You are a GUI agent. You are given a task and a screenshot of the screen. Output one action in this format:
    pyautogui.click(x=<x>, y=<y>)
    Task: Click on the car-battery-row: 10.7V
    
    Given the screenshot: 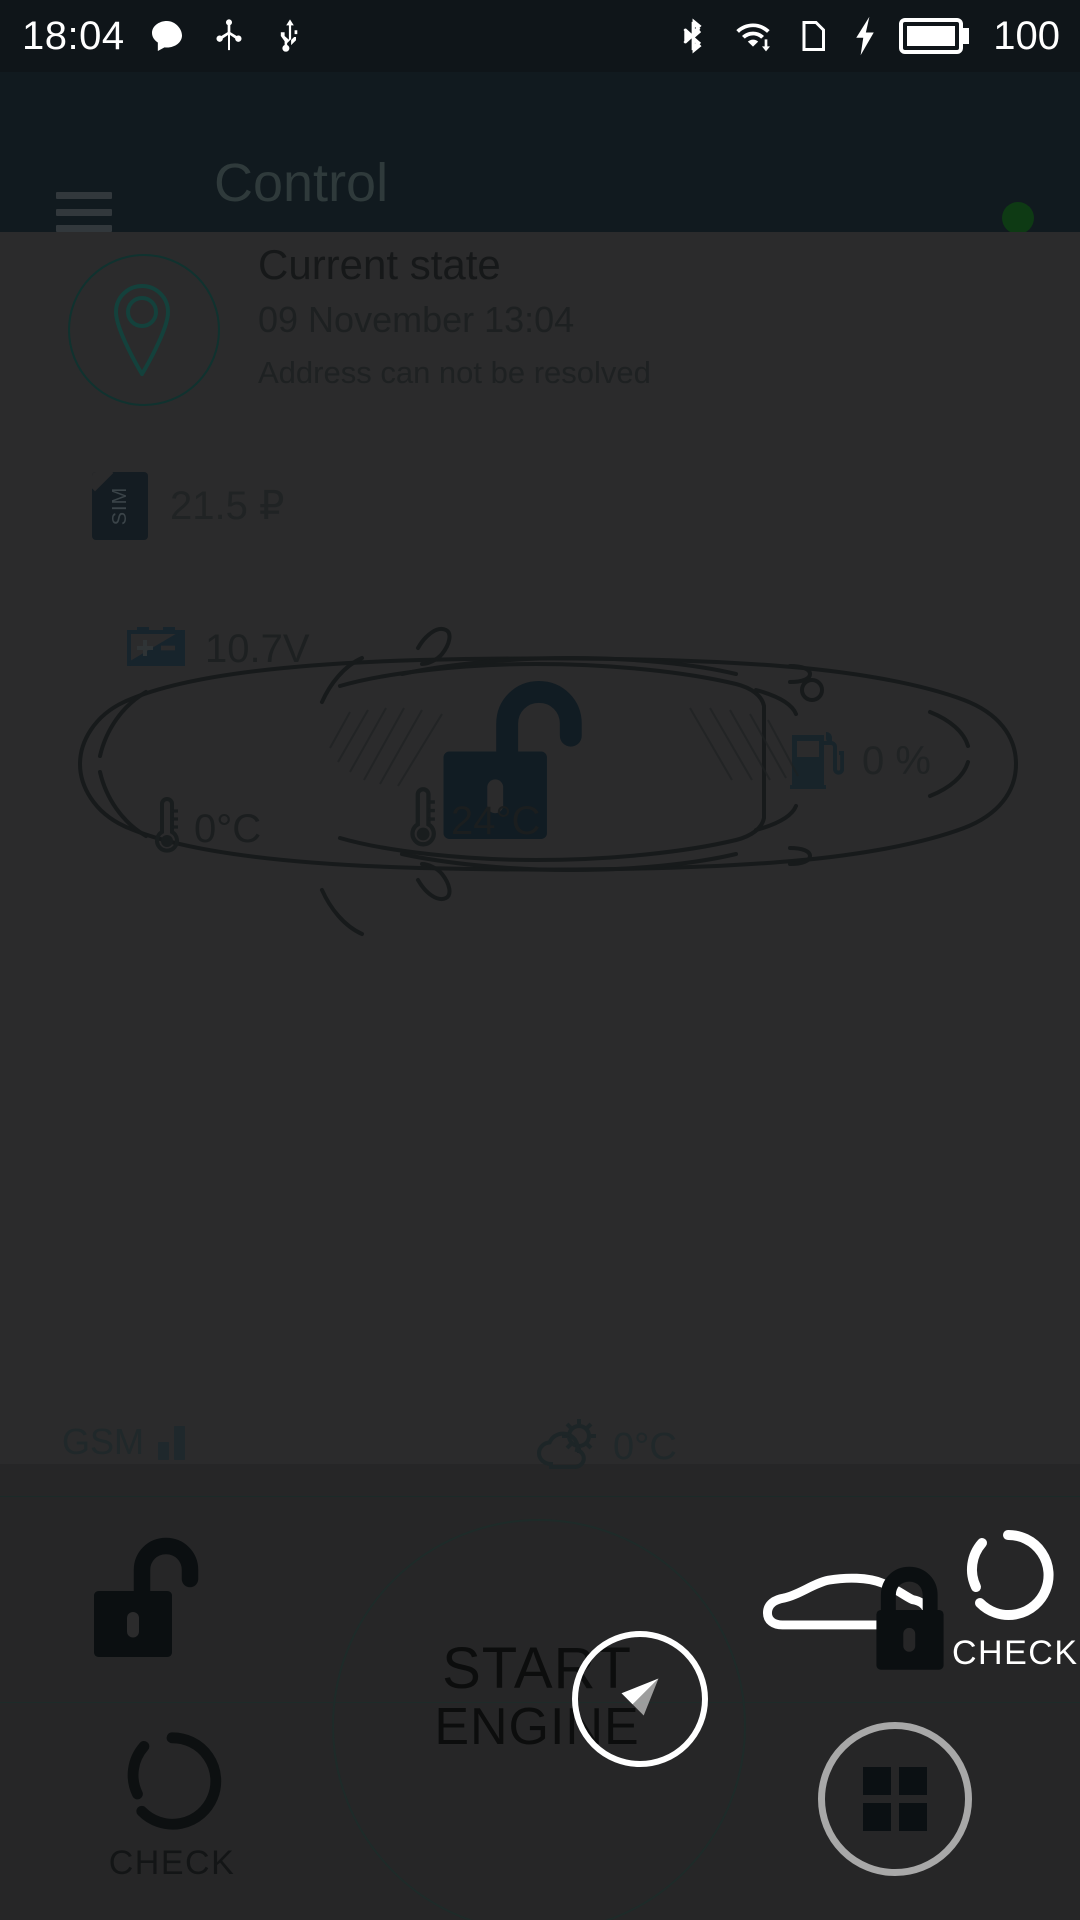 What is the action you would take?
    pyautogui.click(x=217, y=648)
    